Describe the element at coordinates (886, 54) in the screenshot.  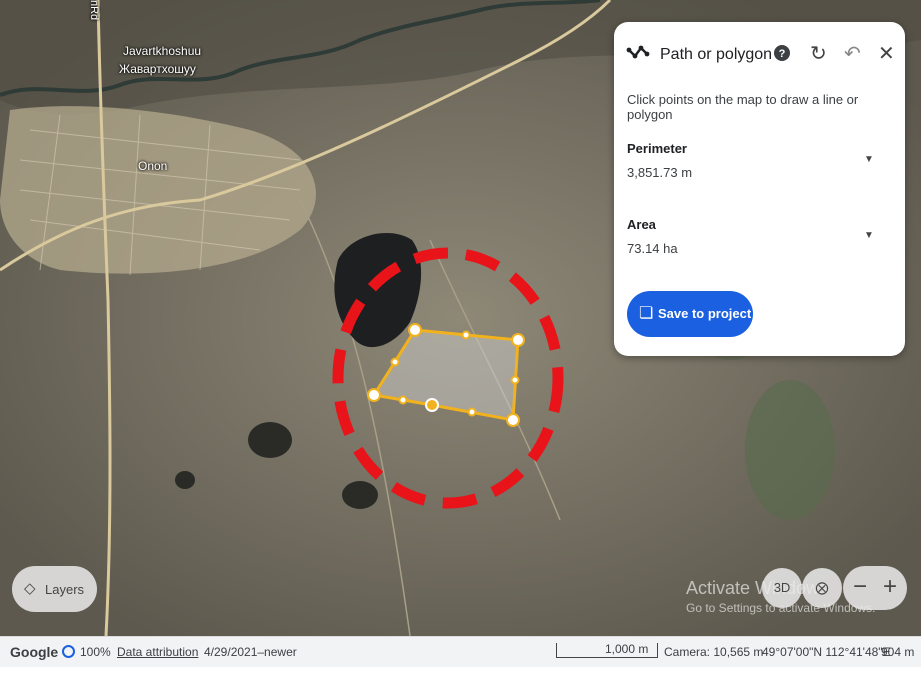
I see `close-icon: ✕` at that location.